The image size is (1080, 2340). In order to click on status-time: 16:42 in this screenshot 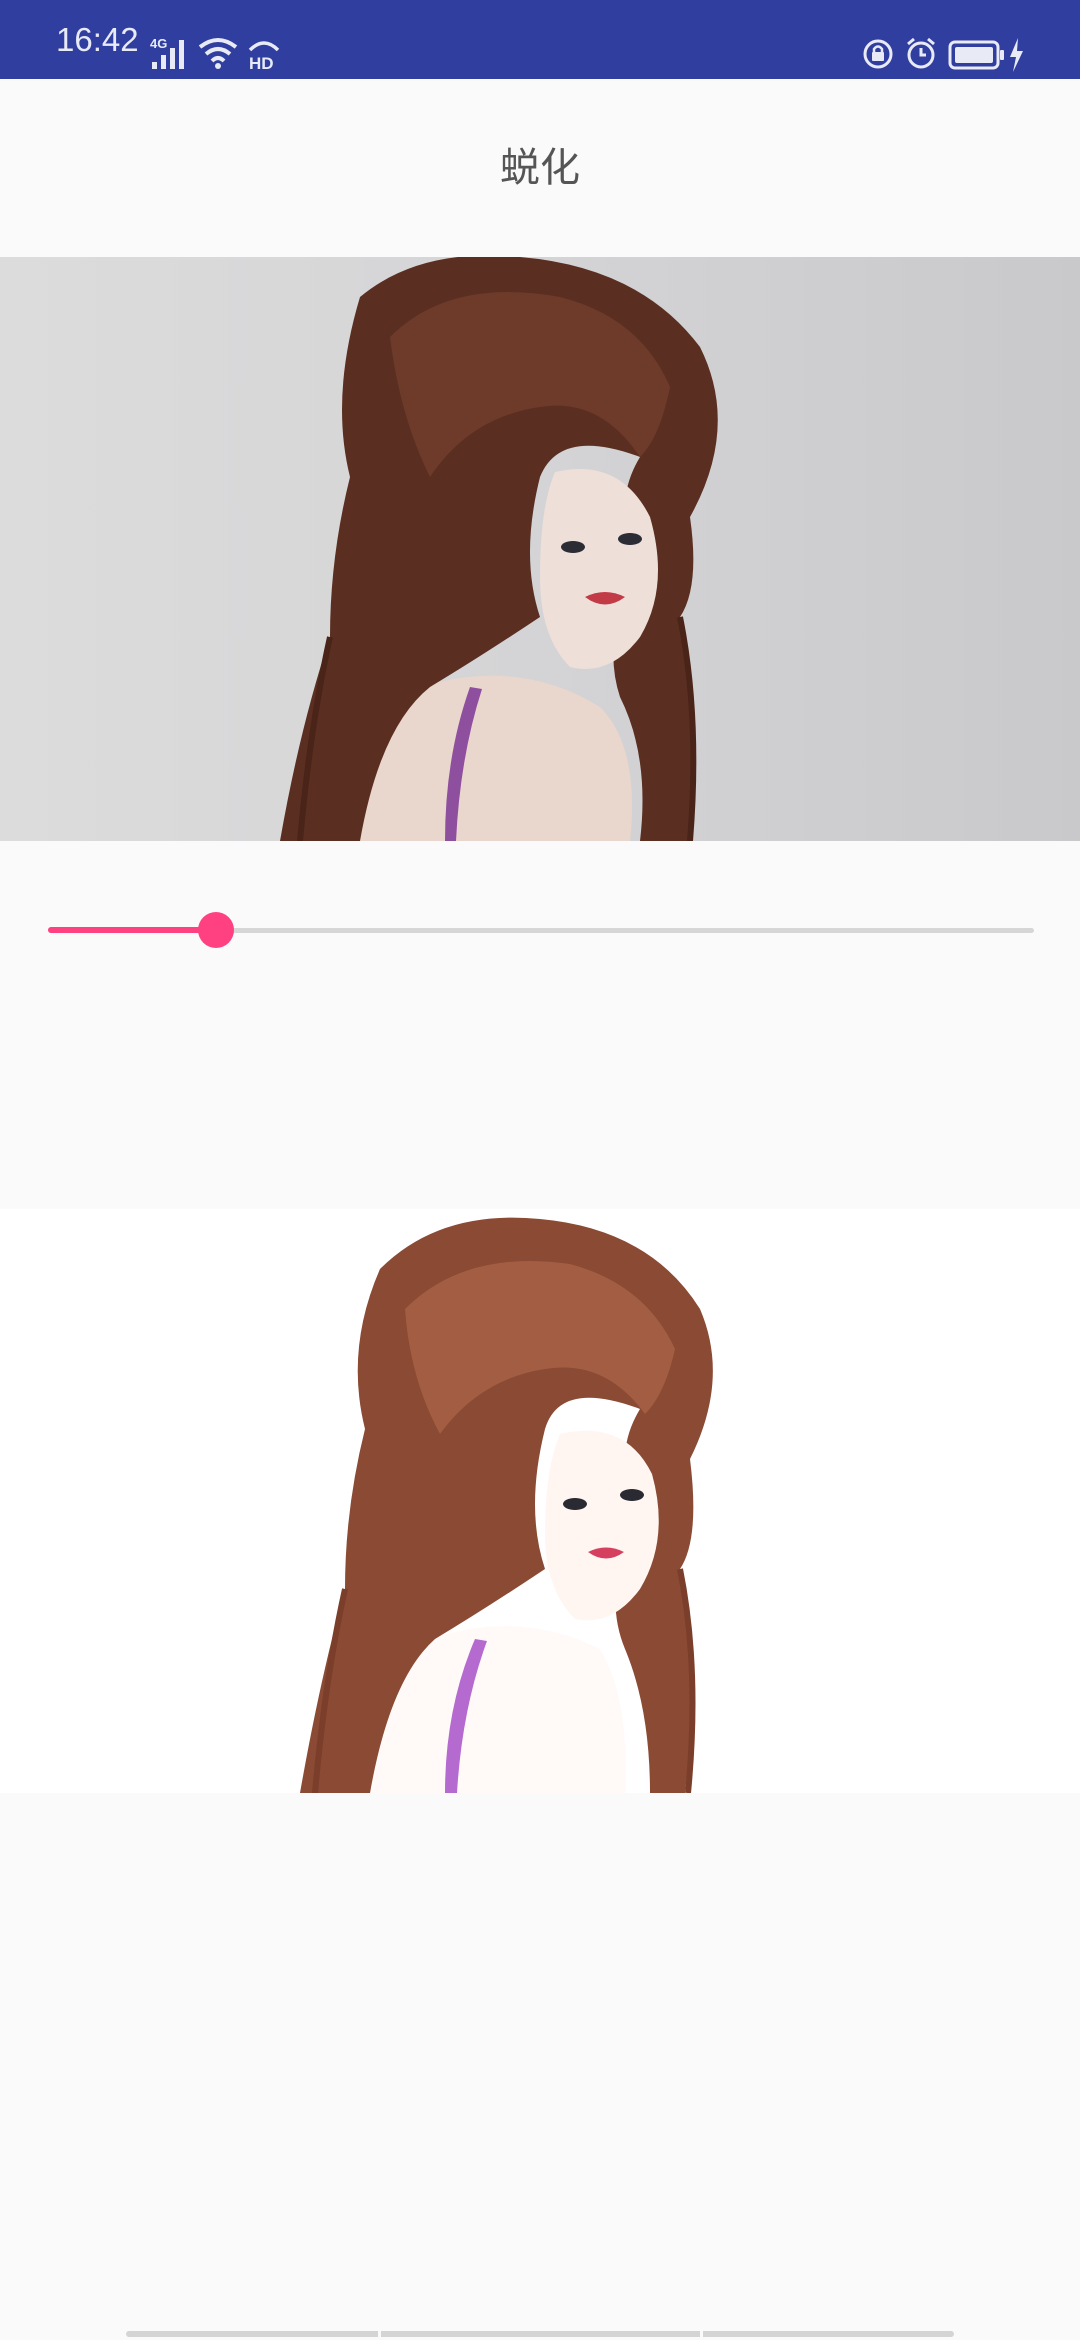, I will do `click(97, 39)`.